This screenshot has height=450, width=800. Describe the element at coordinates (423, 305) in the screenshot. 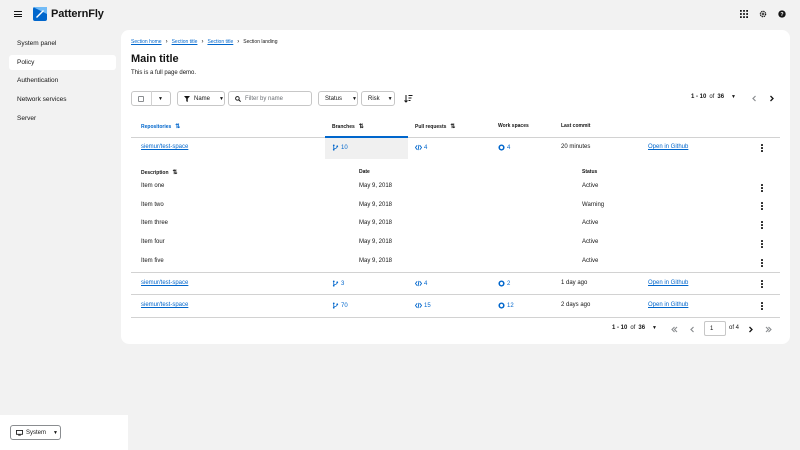

I see `pull-requests-toggle: 15` at that location.